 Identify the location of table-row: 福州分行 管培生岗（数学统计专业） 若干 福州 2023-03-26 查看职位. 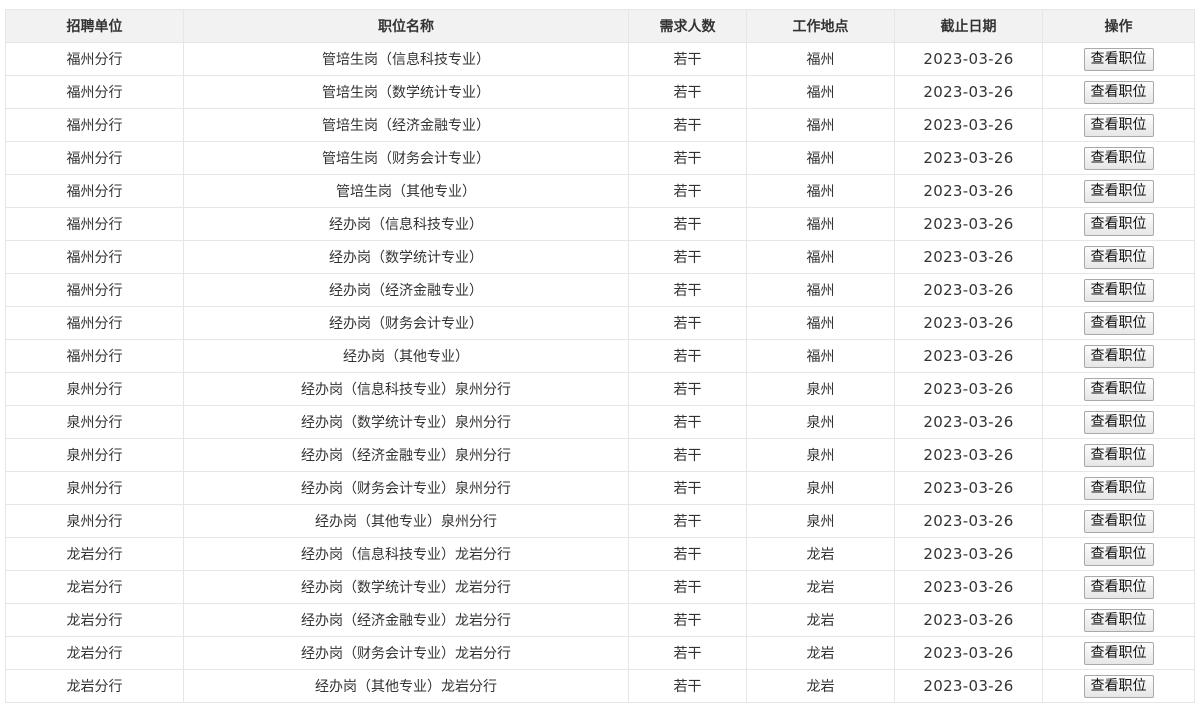
(600, 92).